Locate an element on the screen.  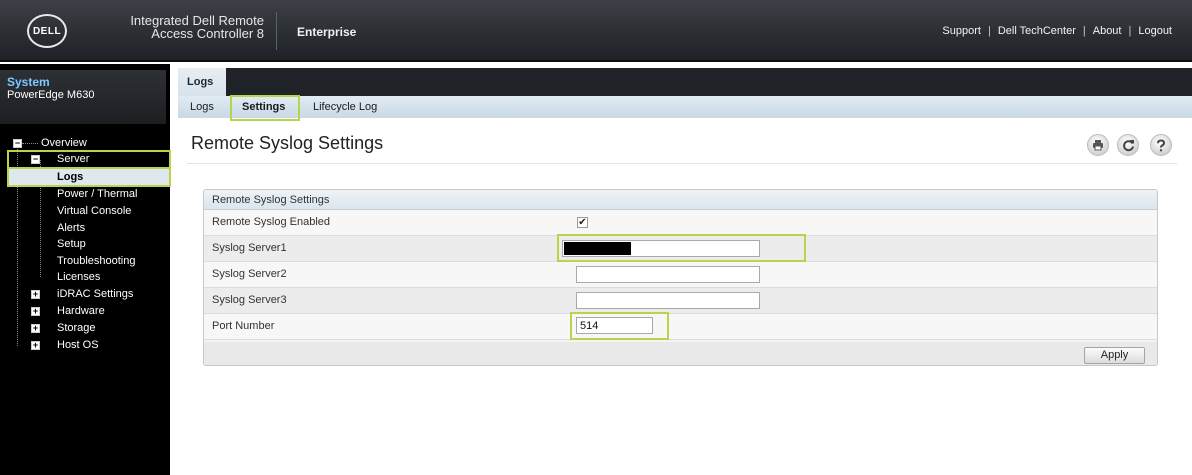
help-icon is located at coordinates (1161, 145).